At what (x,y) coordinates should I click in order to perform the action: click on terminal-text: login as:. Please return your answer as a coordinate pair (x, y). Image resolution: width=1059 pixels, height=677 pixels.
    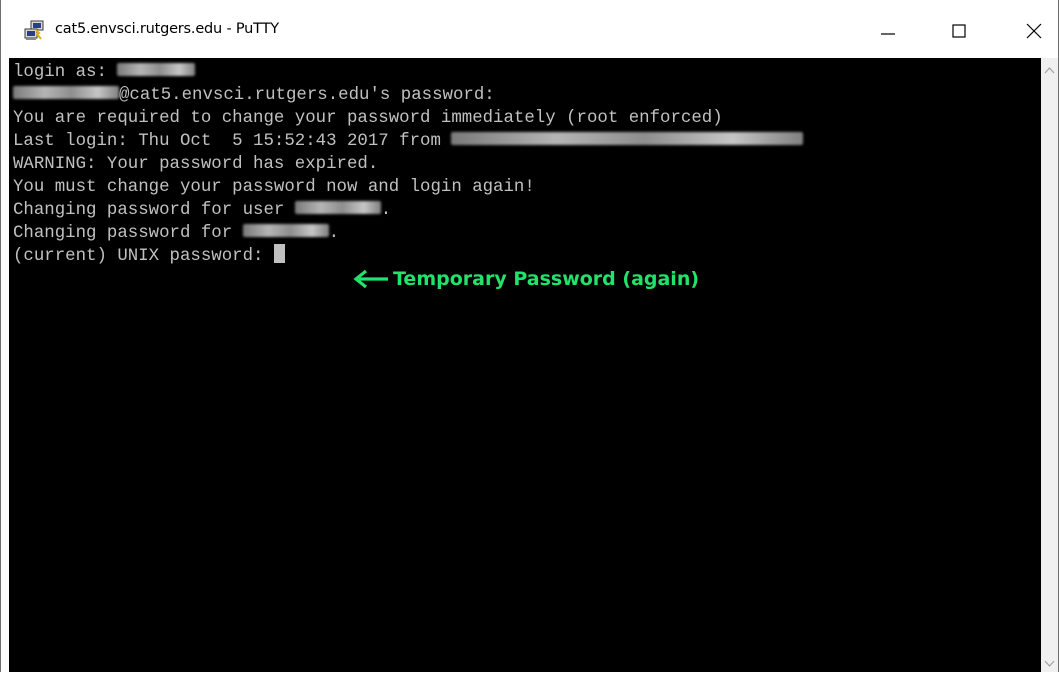
    Looking at the image, I should click on (65, 72).